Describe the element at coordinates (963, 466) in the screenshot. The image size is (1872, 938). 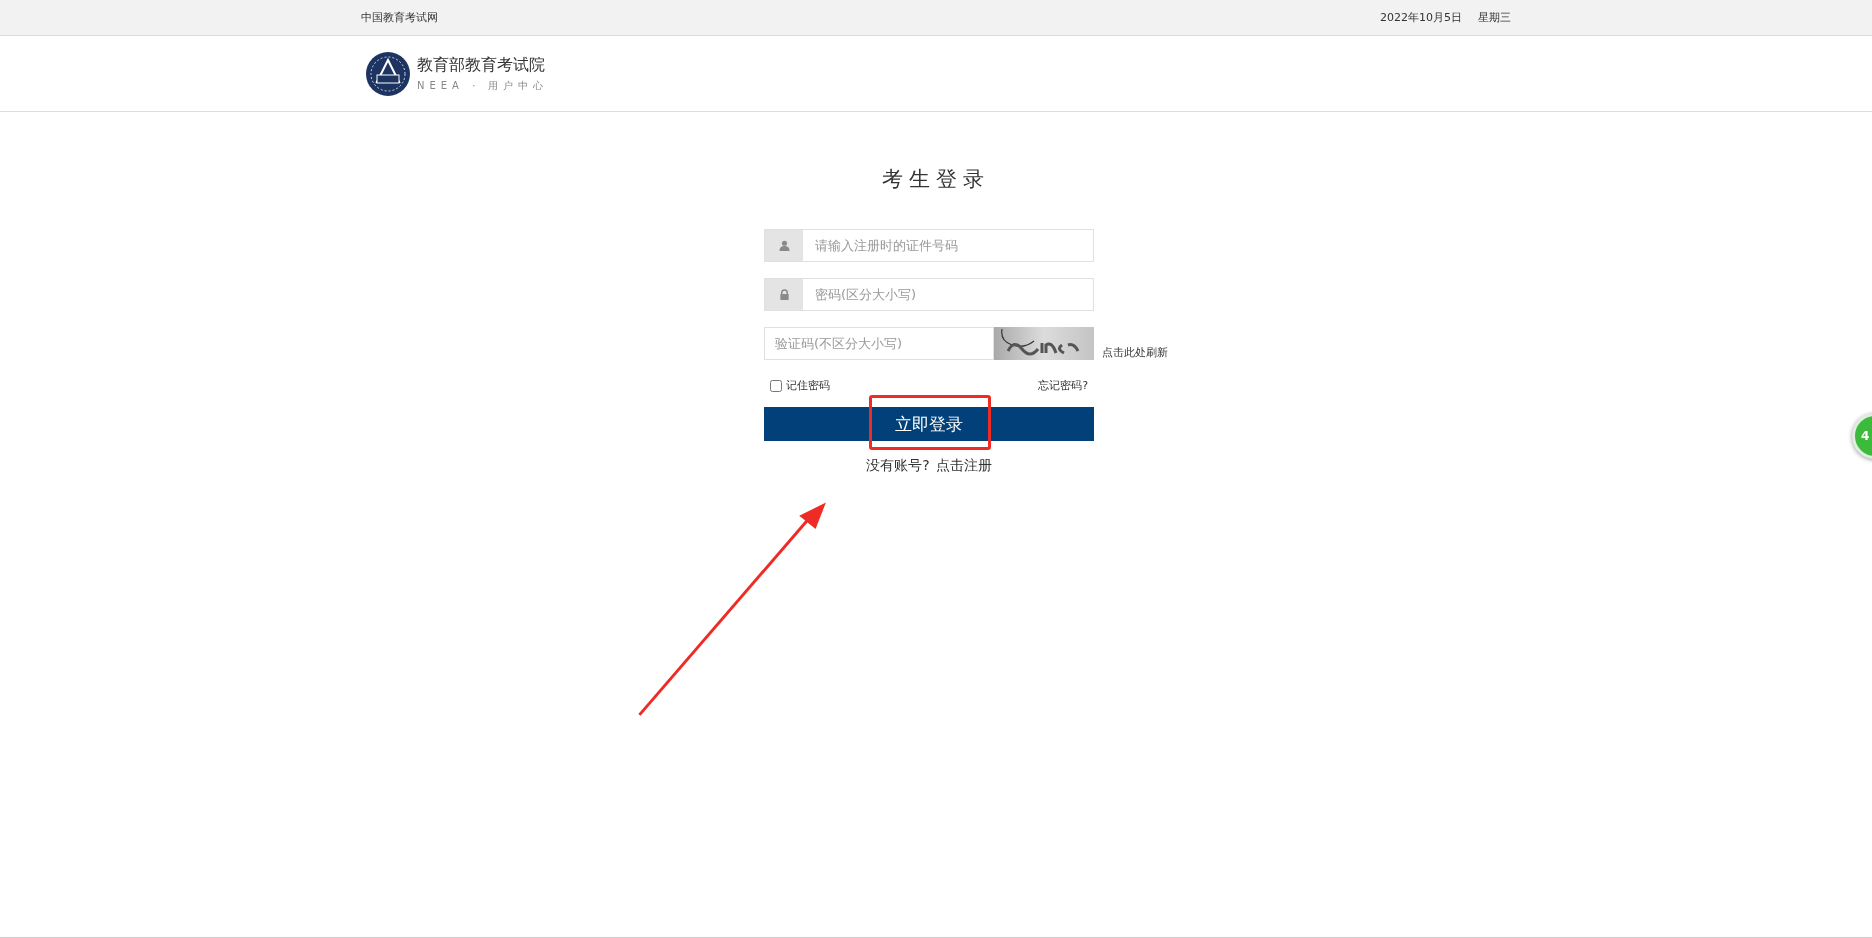
I see `register-link: 点击注册` at that location.